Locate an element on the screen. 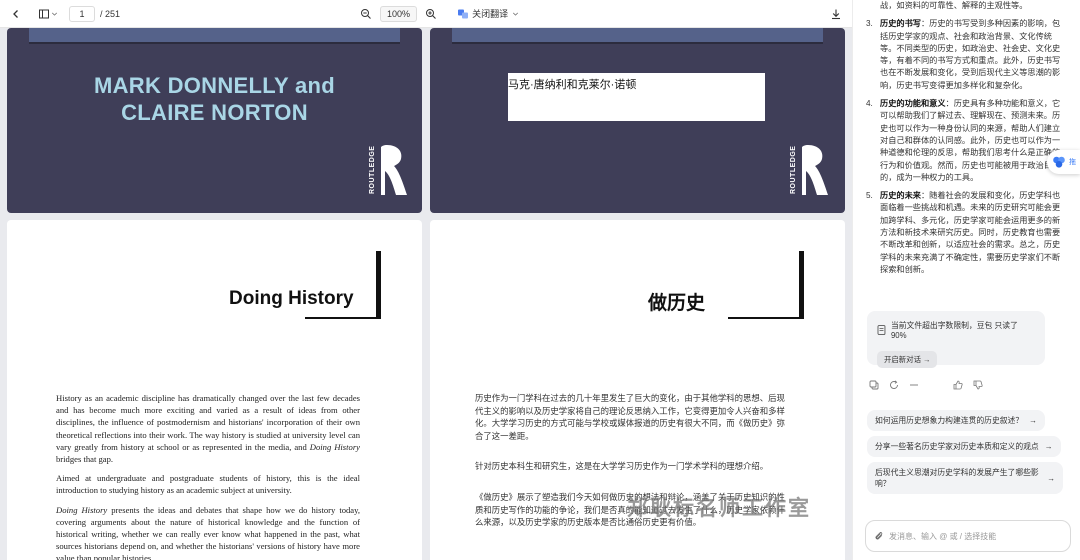 The width and height of the screenshot is (1080, 560). chevron-left-icon is located at coordinates (15, 13).